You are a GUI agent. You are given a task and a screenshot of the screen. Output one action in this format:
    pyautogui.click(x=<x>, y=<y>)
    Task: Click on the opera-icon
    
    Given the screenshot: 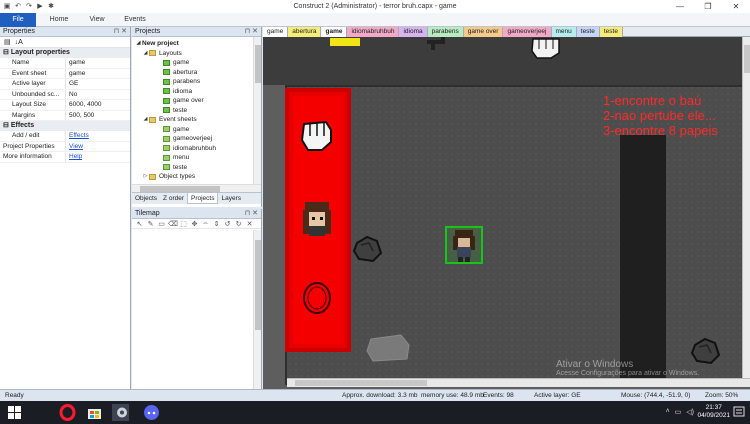 What is the action you would take?
    pyautogui.click(x=67, y=412)
    